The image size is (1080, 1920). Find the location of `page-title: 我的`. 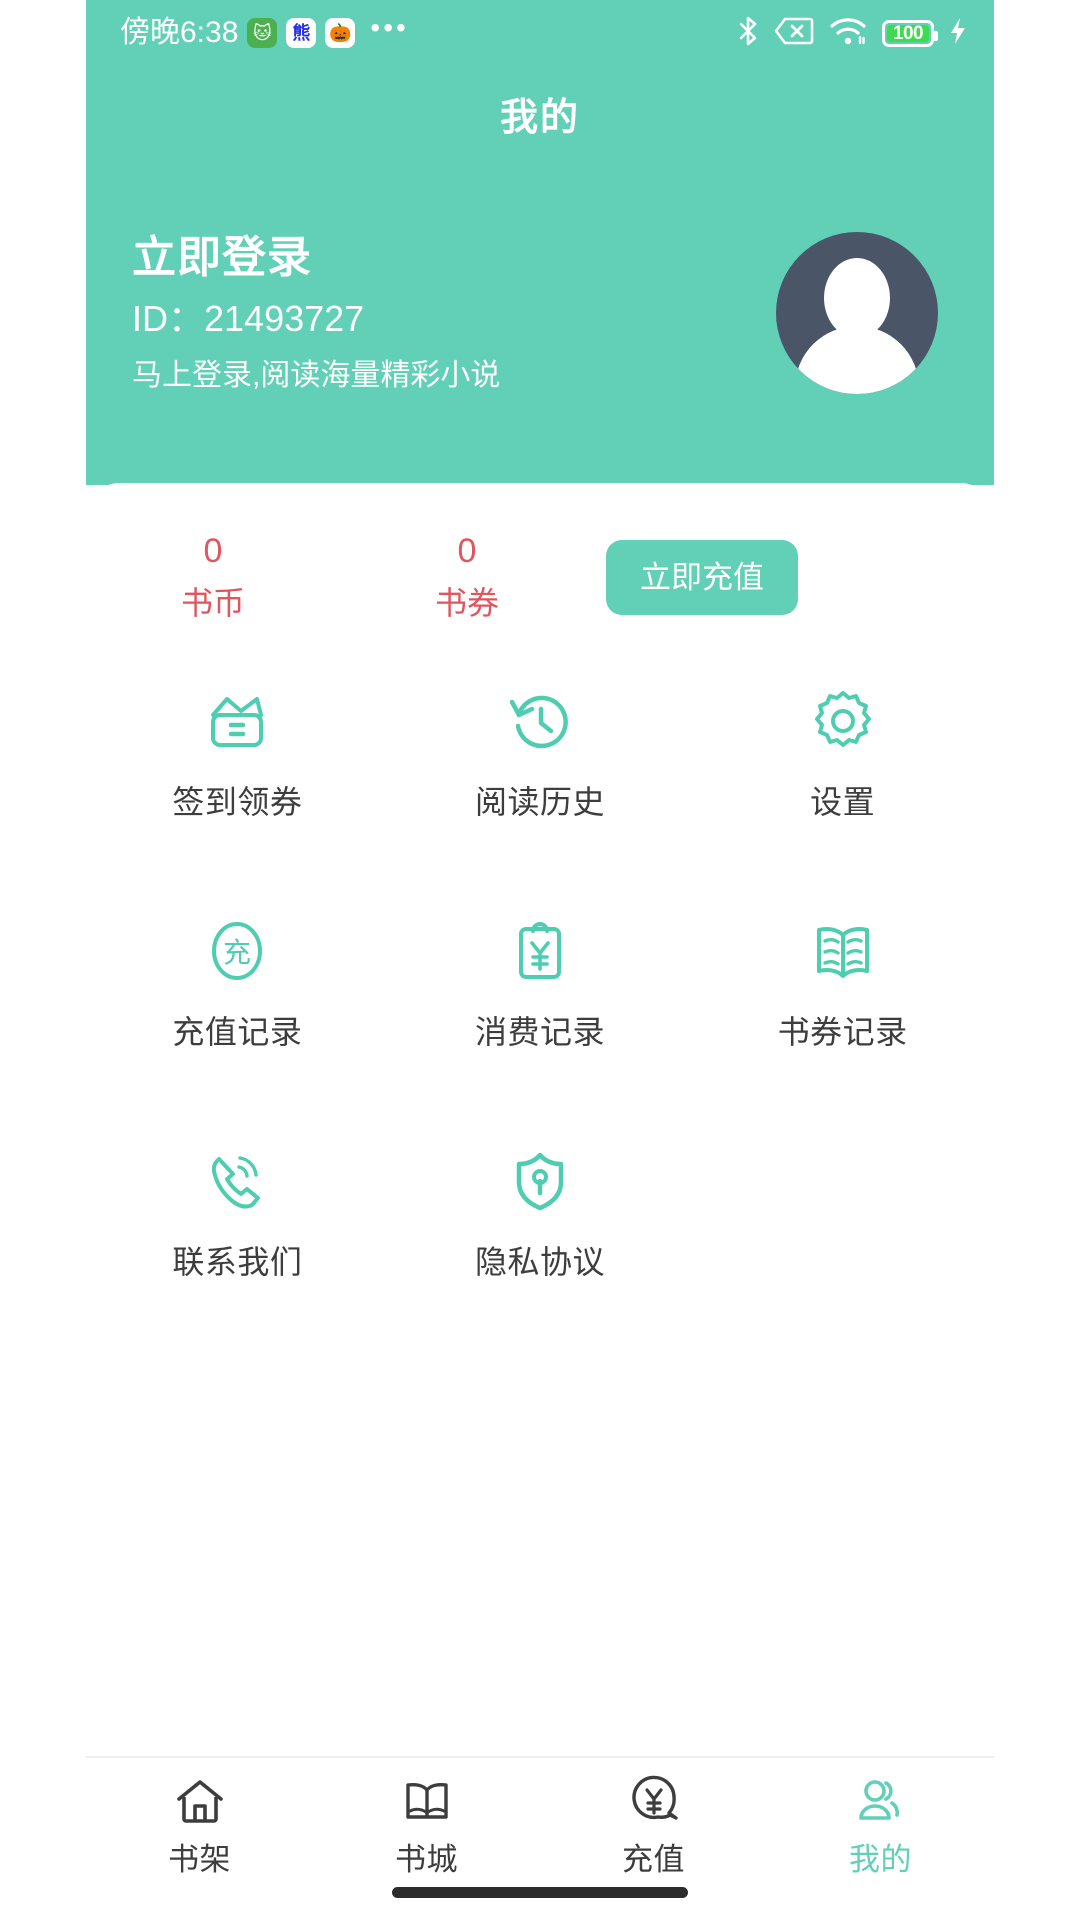

page-title: 我的 is located at coordinates (539, 118).